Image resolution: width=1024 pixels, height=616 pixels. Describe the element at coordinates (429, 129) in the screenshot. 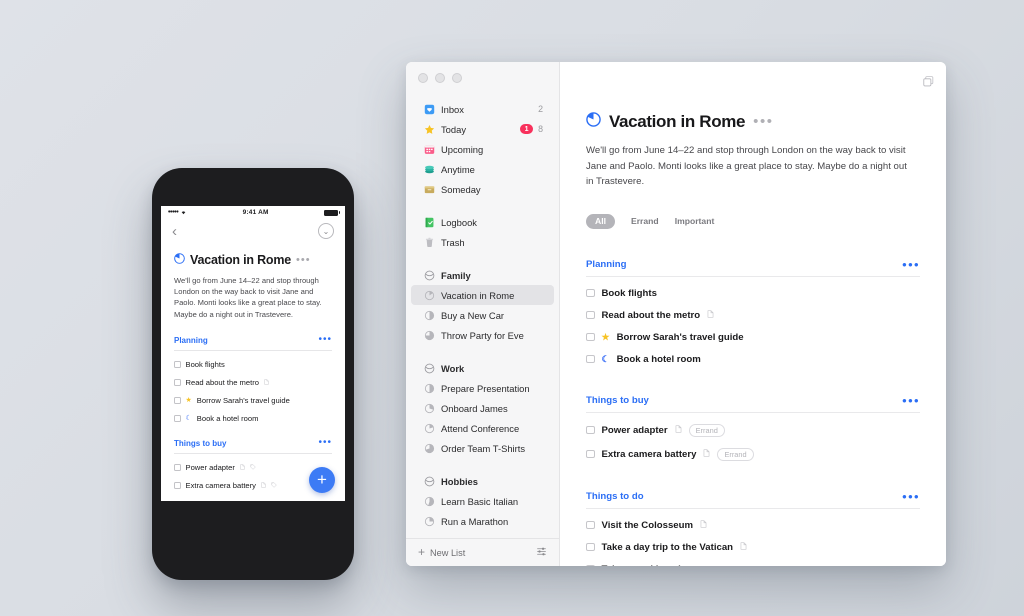

I see `star-icon` at that location.